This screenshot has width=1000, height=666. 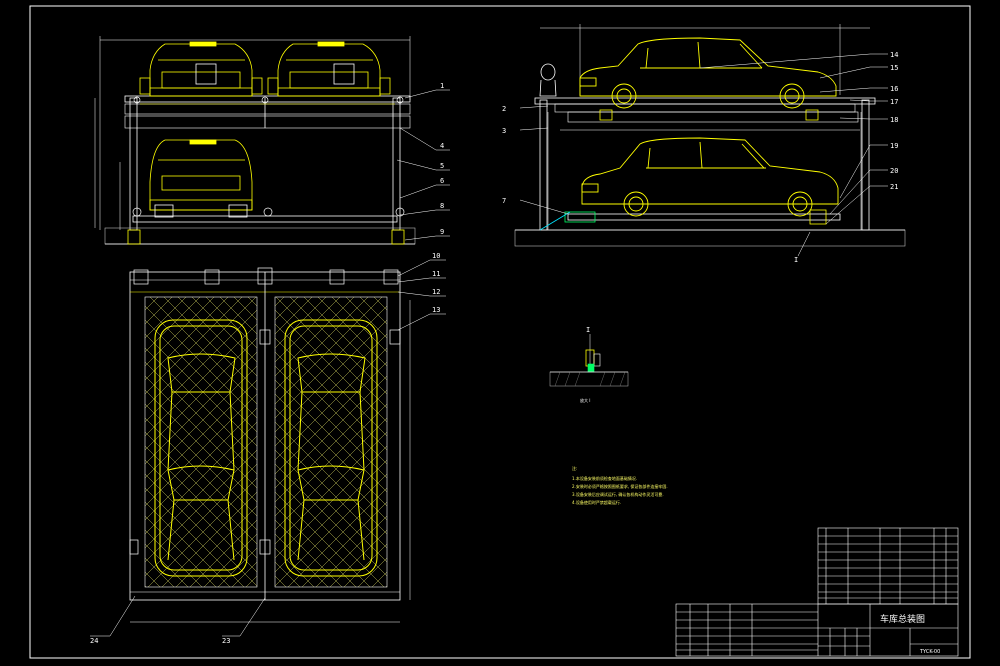 I want to click on callout-16: 16, so click(x=894, y=89).